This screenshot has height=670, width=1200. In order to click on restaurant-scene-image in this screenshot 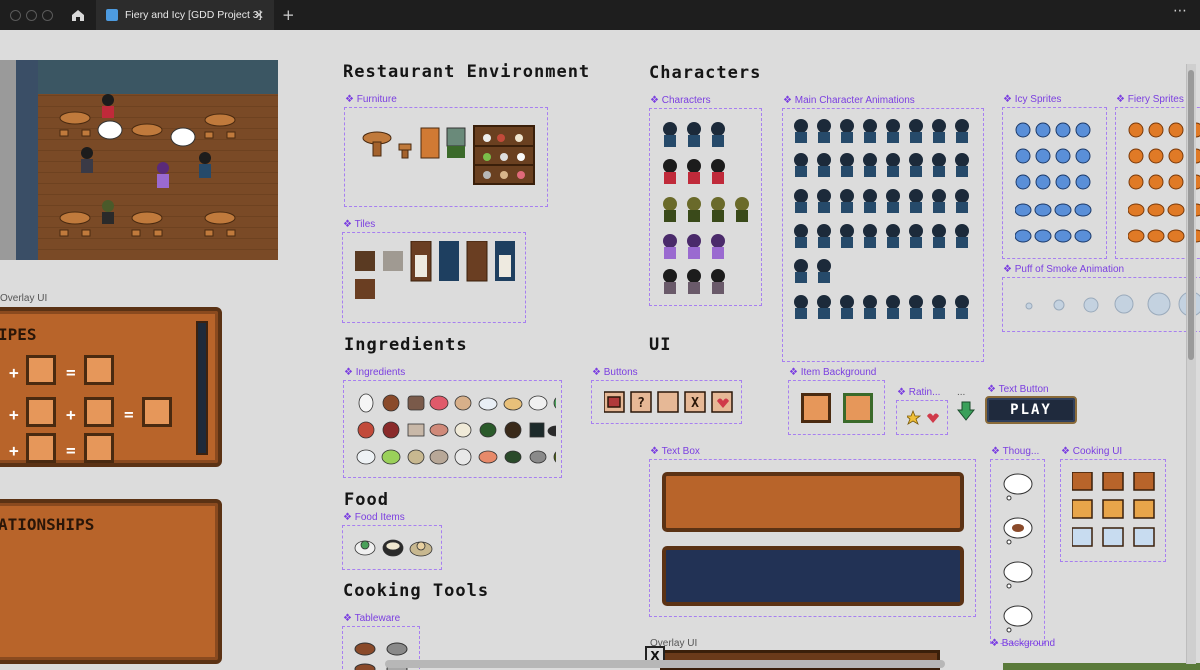, I will do `click(139, 160)`.